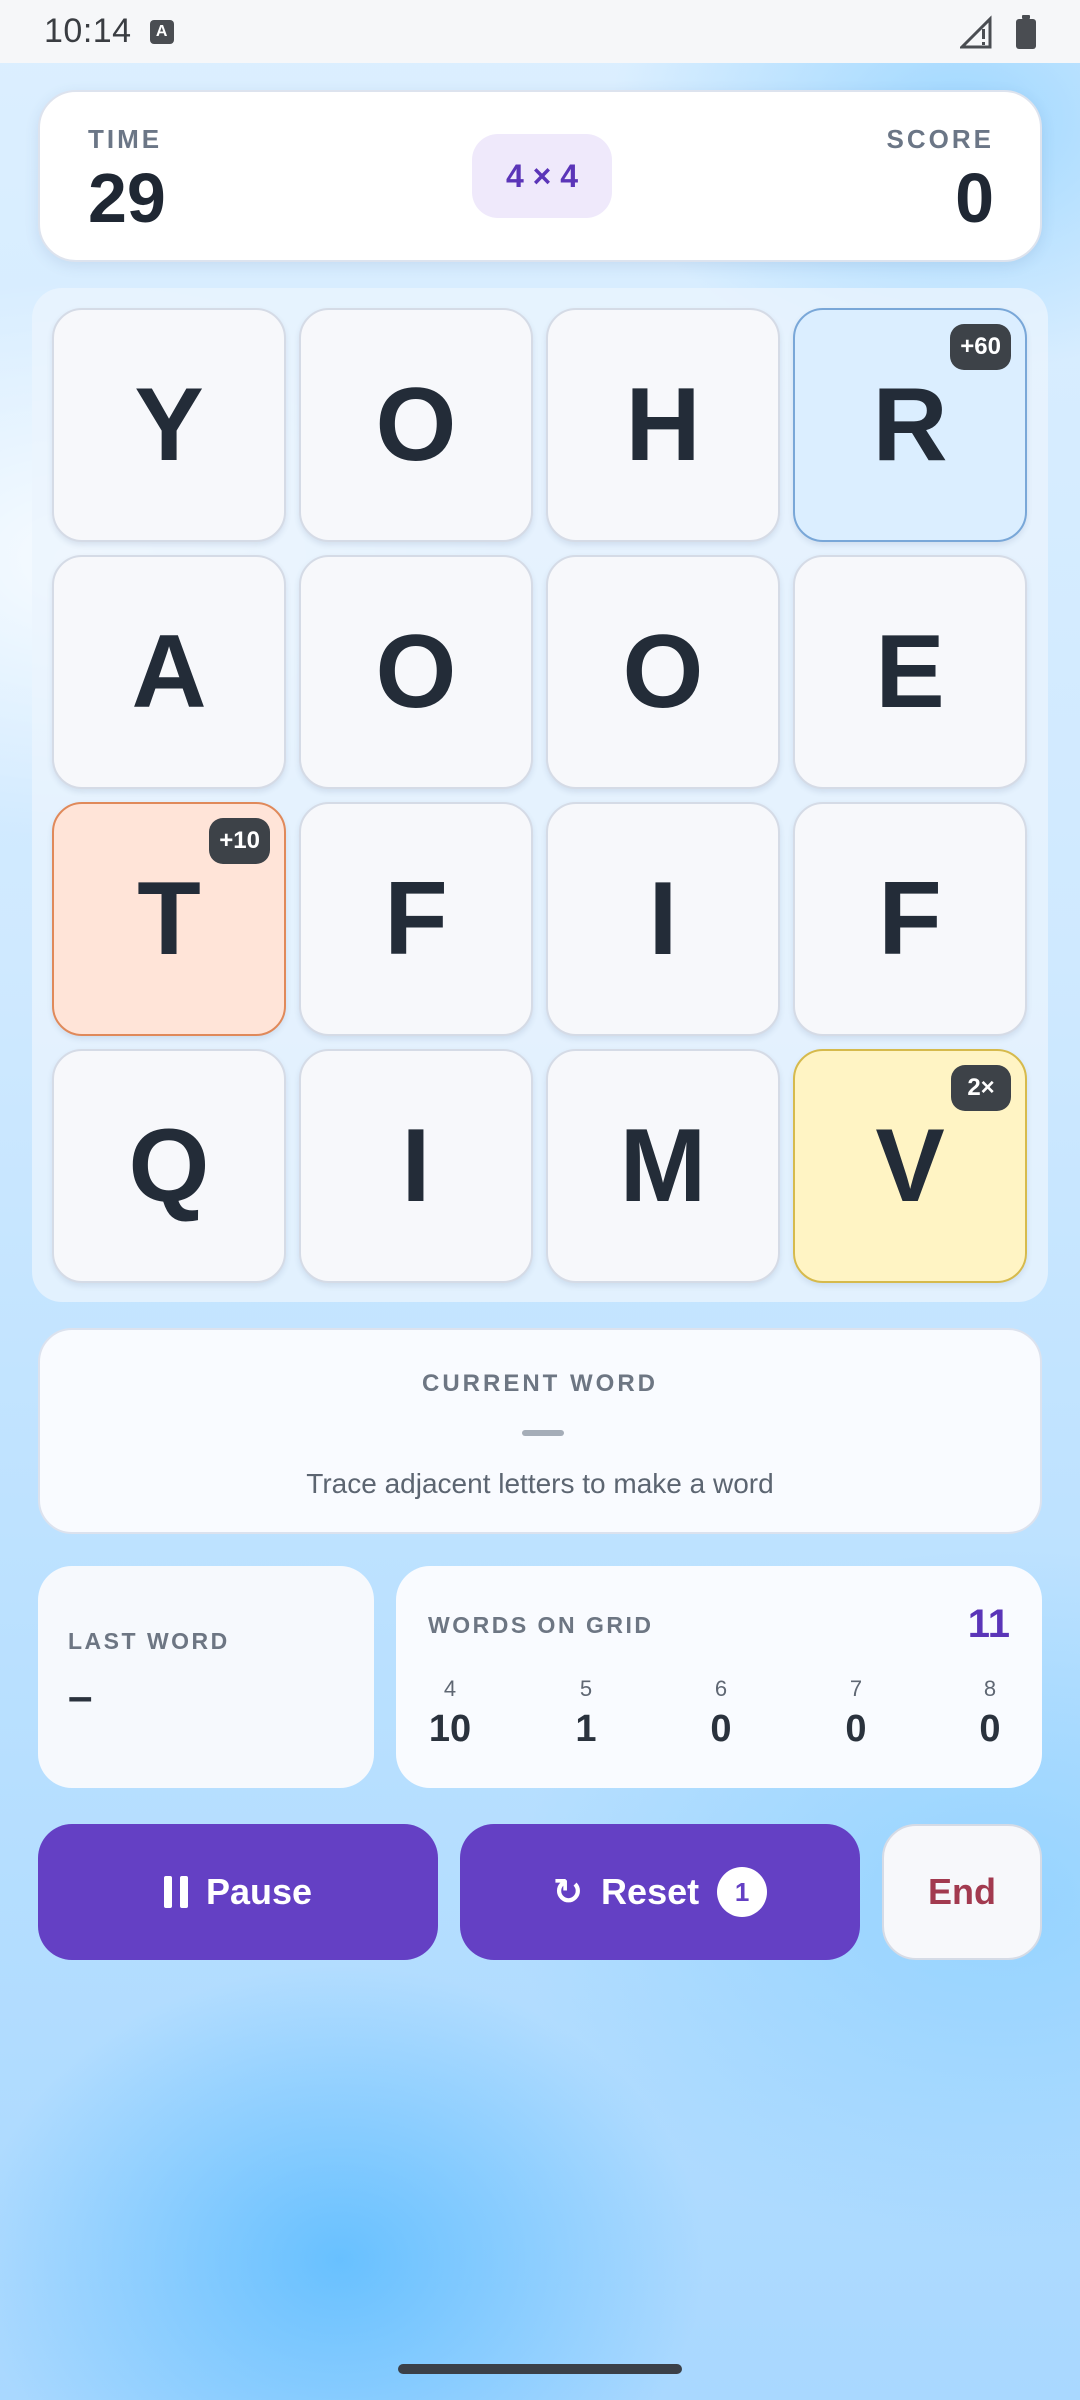  Describe the element at coordinates (998, 31) in the screenshot. I see `status-icons` at that location.